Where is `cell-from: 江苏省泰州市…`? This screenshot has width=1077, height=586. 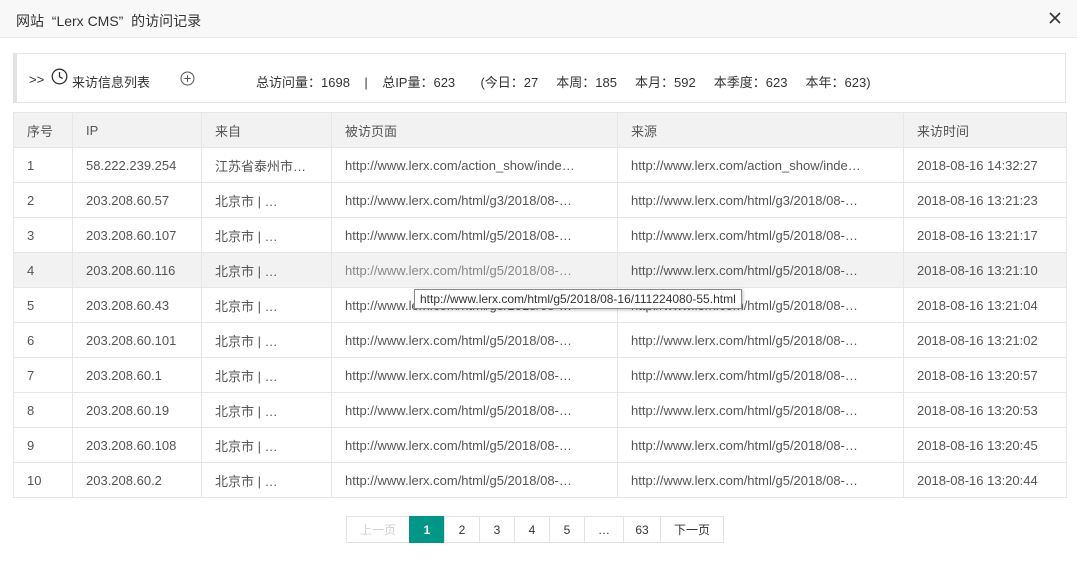 cell-from: 江苏省泰州市… is located at coordinates (266, 165).